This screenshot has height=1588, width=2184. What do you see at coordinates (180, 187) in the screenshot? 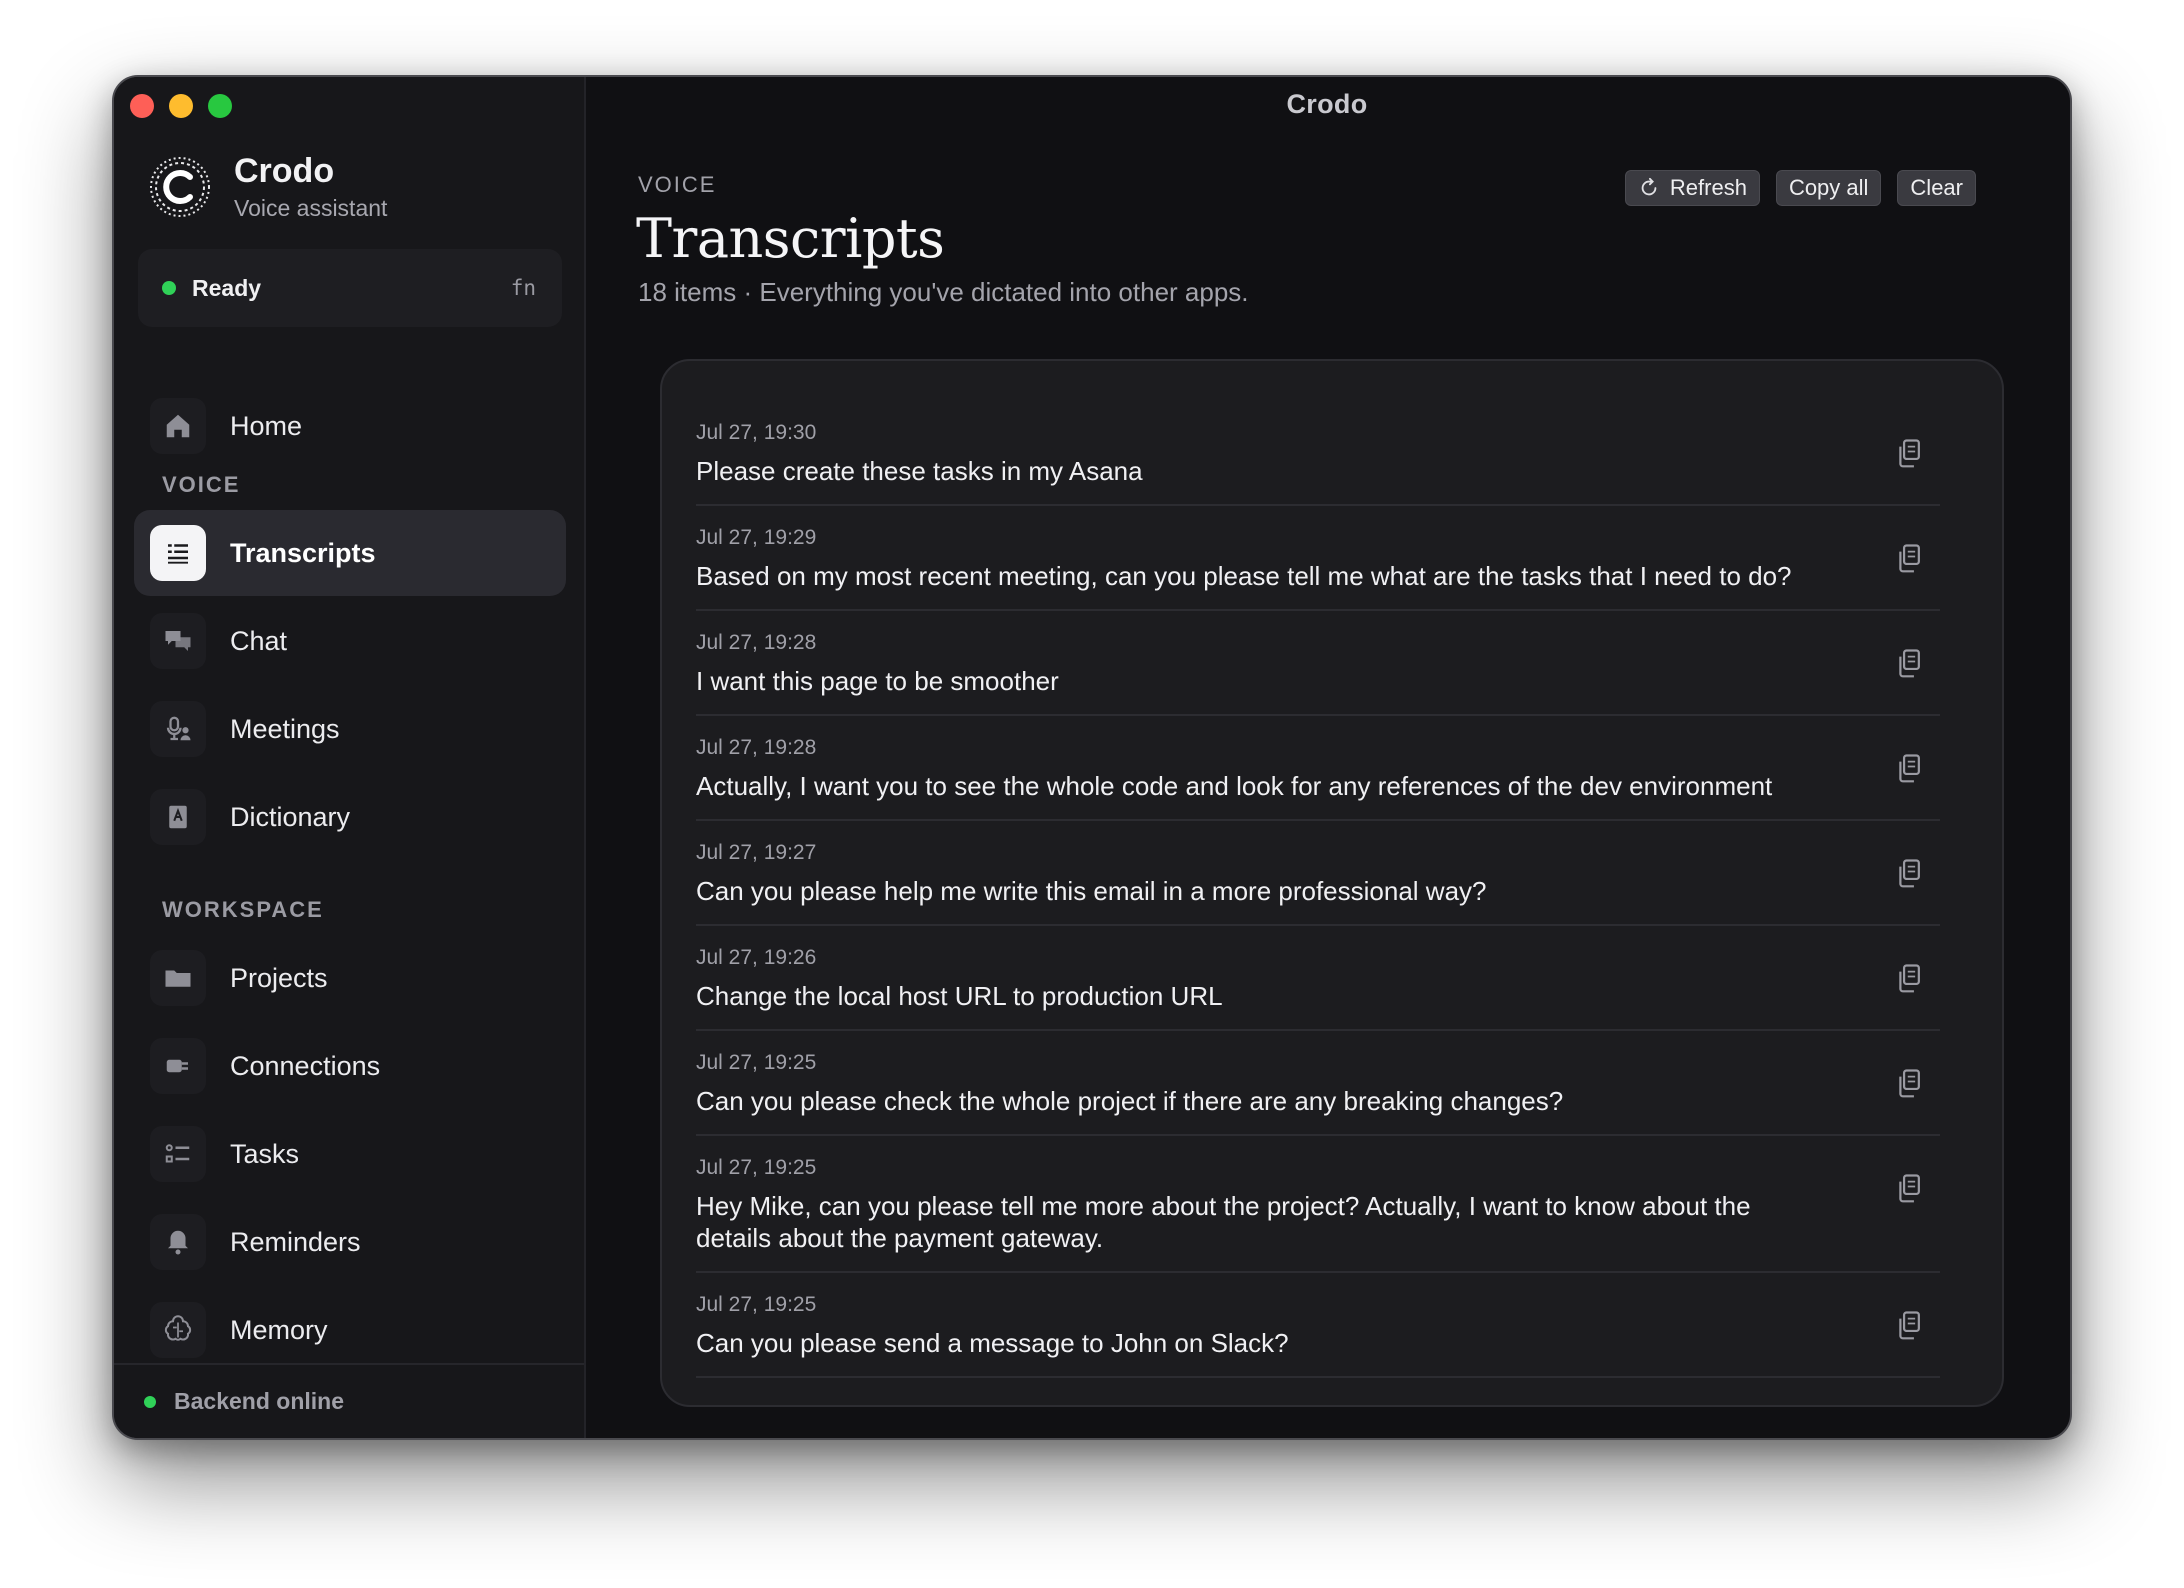
I see `crodo-logo-icon` at bounding box center [180, 187].